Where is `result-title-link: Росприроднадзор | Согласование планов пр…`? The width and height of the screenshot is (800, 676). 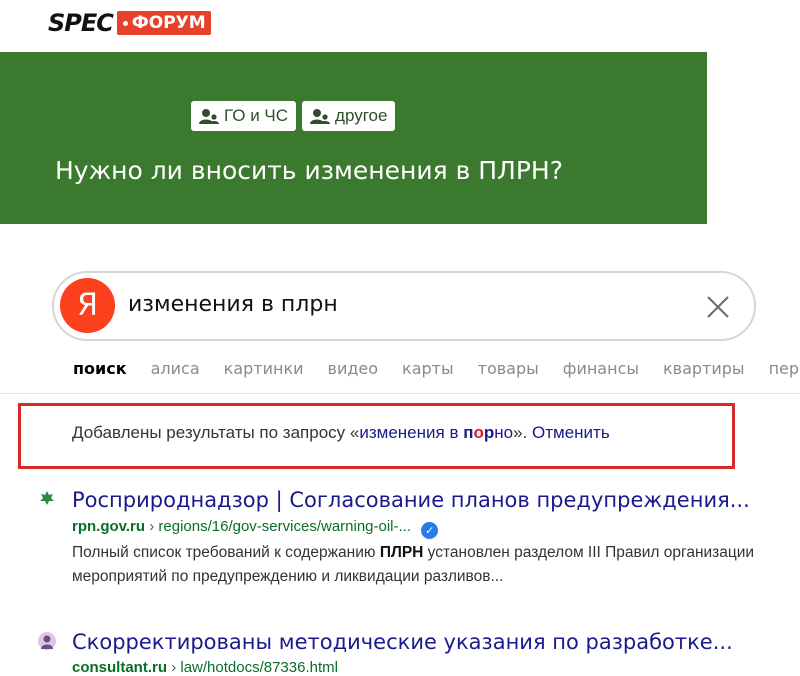 result-title-link: Росприроднадзор | Согласование планов пр… is located at coordinates (411, 500).